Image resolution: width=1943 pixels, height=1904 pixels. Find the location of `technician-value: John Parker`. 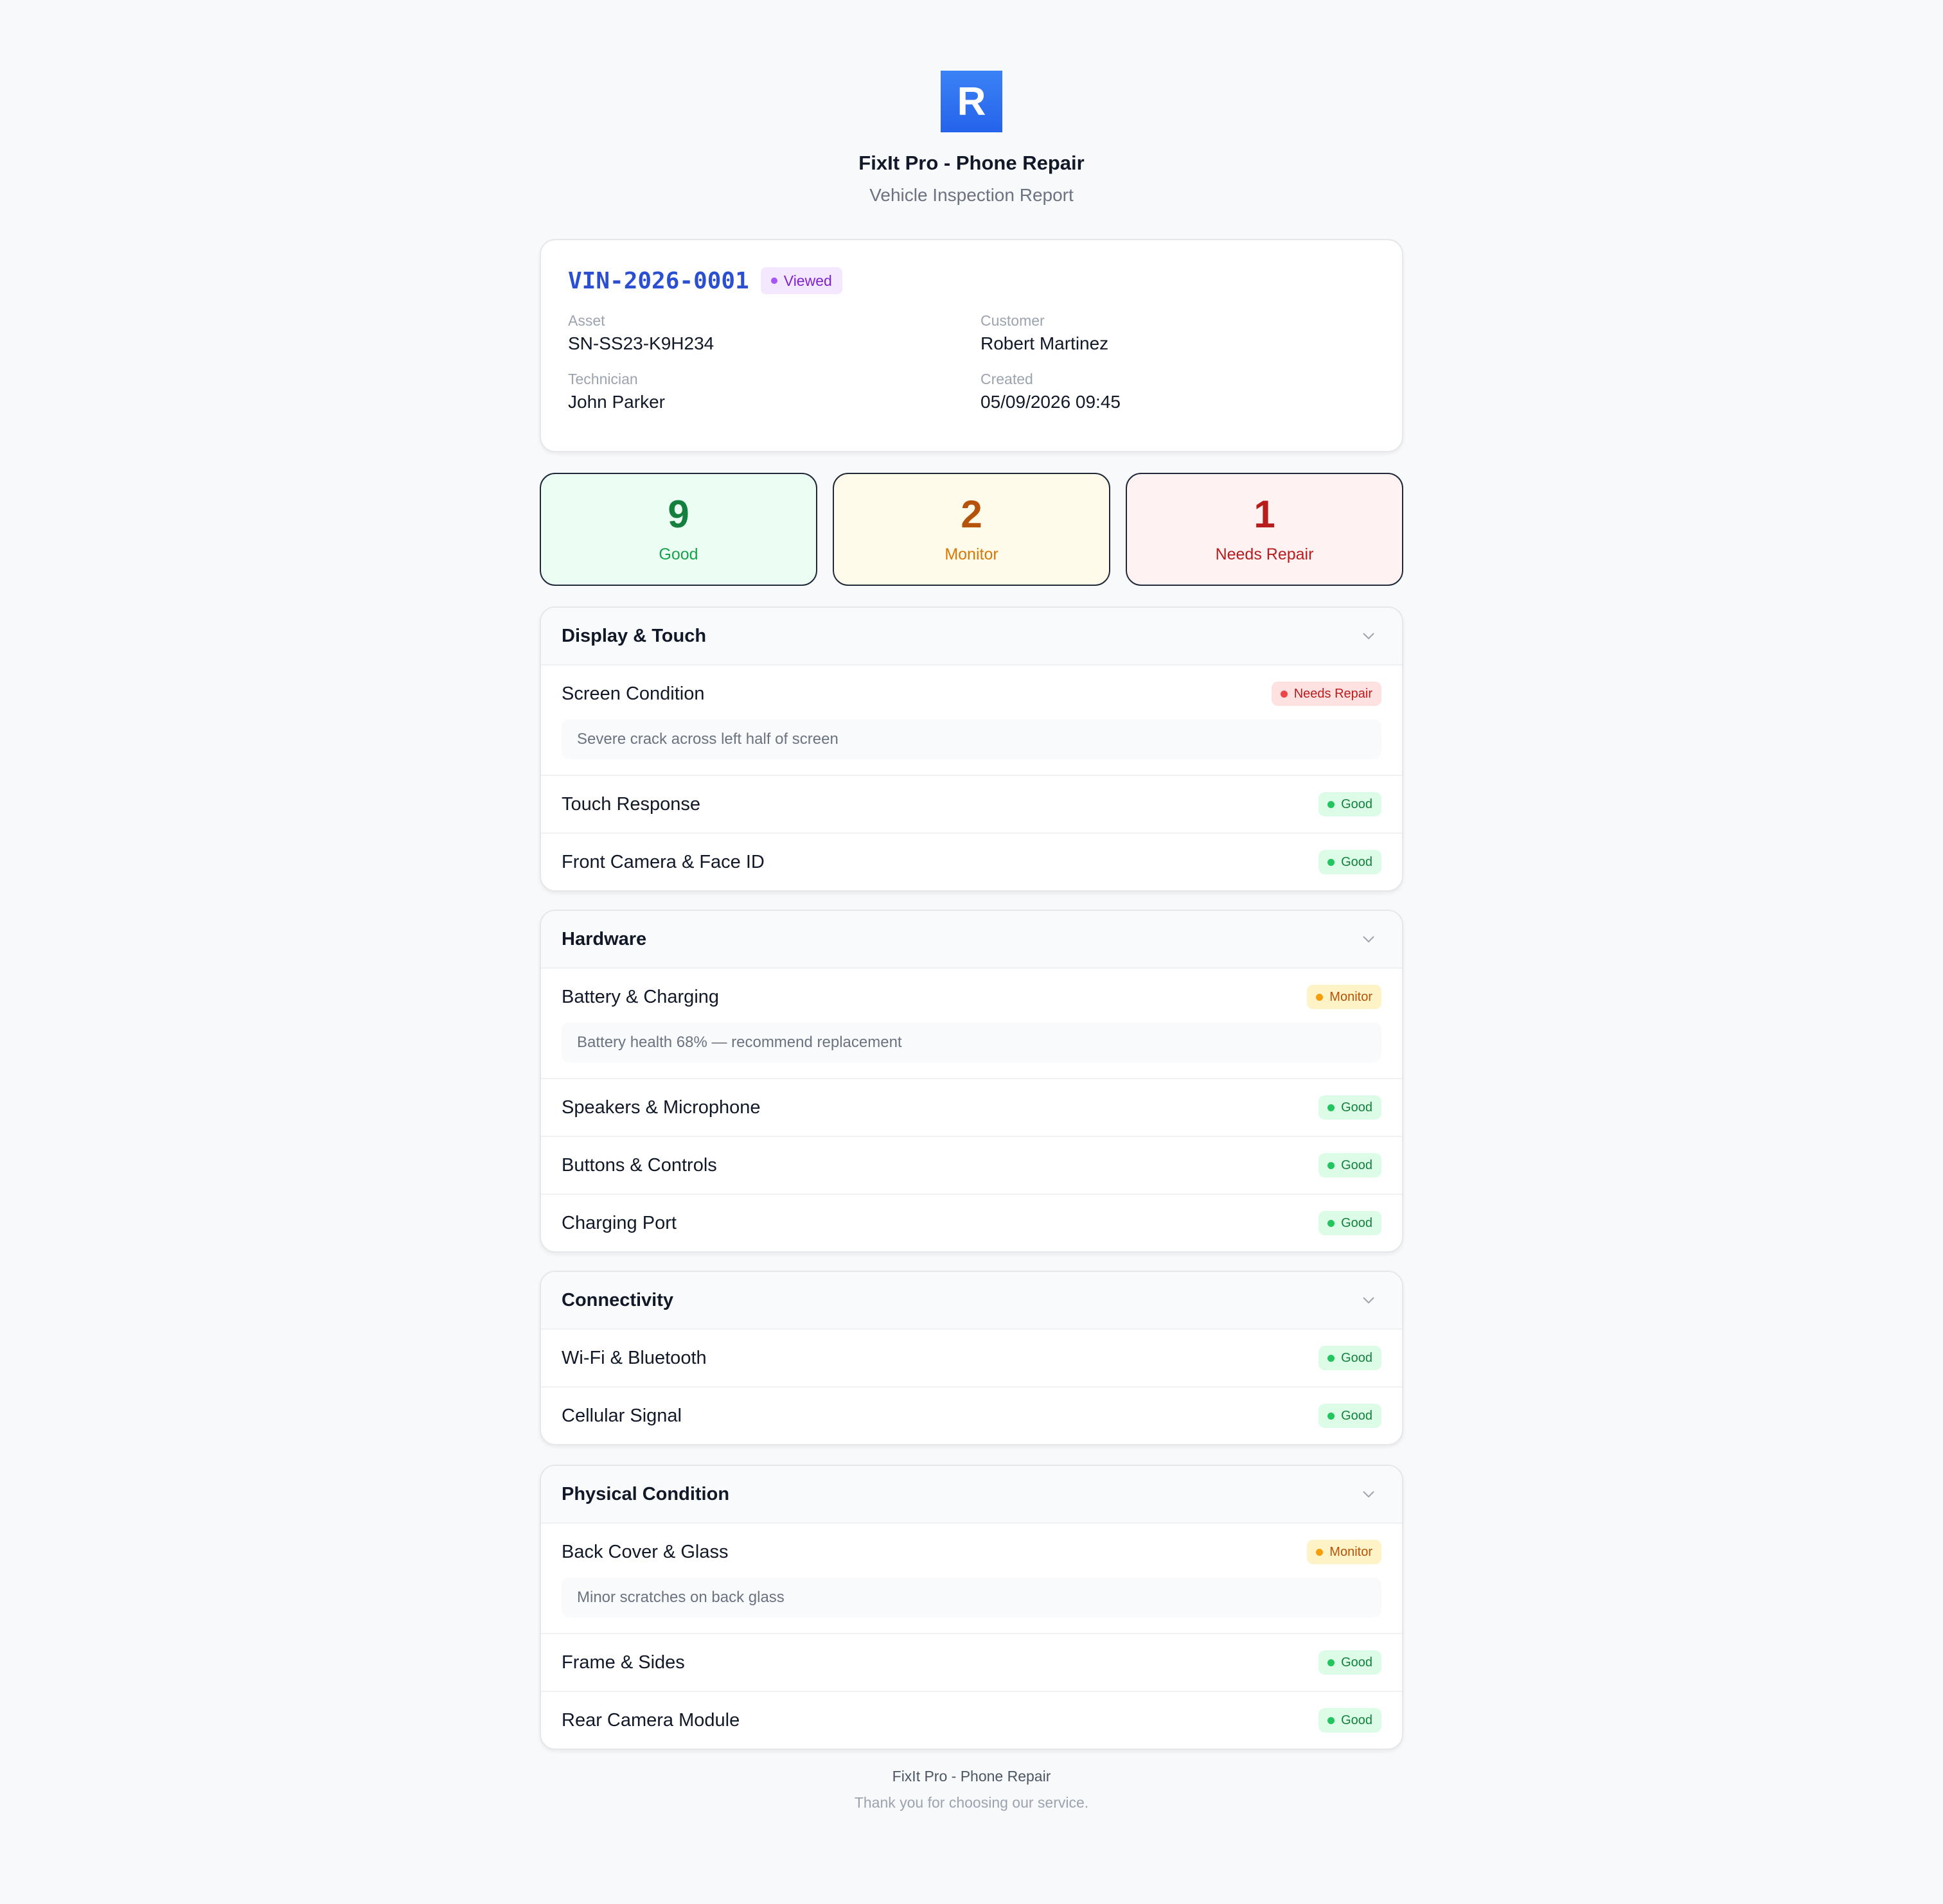

technician-value: John Parker is located at coordinates (616, 402).